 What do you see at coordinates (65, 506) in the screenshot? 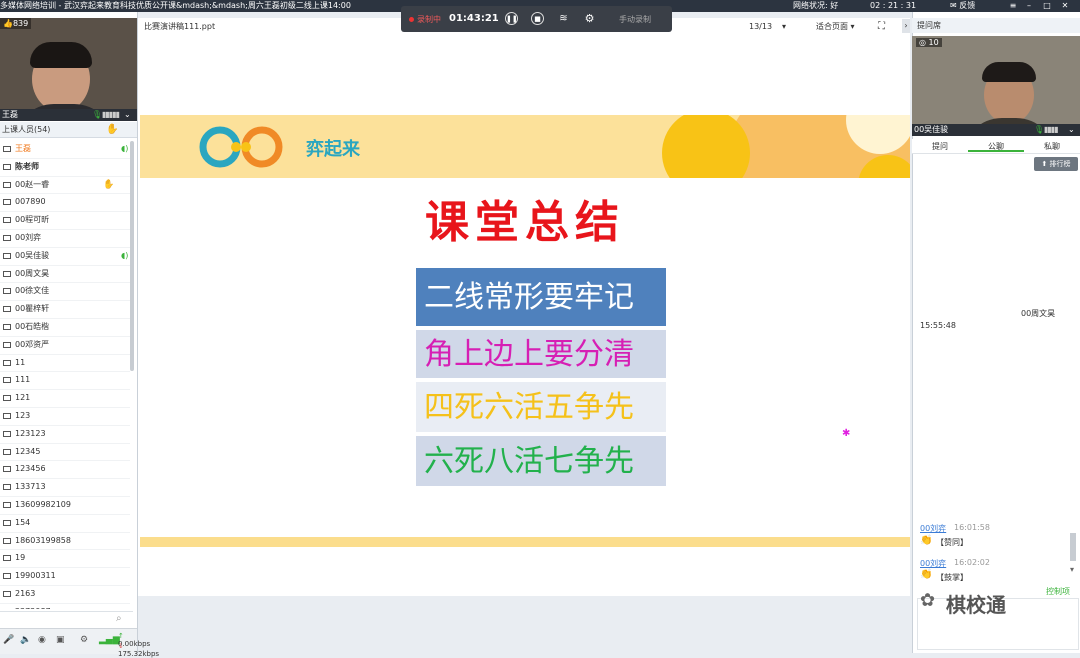
I see `user-list-item: 13609982109` at bounding box center [65, 506].